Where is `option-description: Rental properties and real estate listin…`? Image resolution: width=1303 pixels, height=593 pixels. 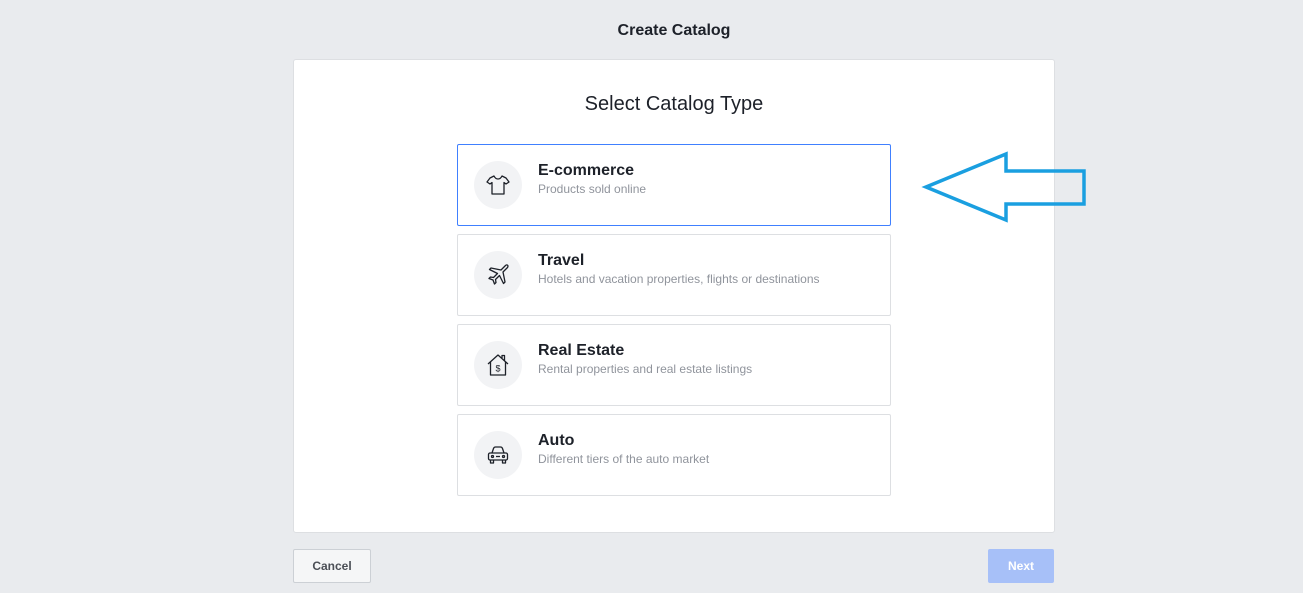 option-description: Rental properties and real estate listin… is located at coordinates (645, 369).